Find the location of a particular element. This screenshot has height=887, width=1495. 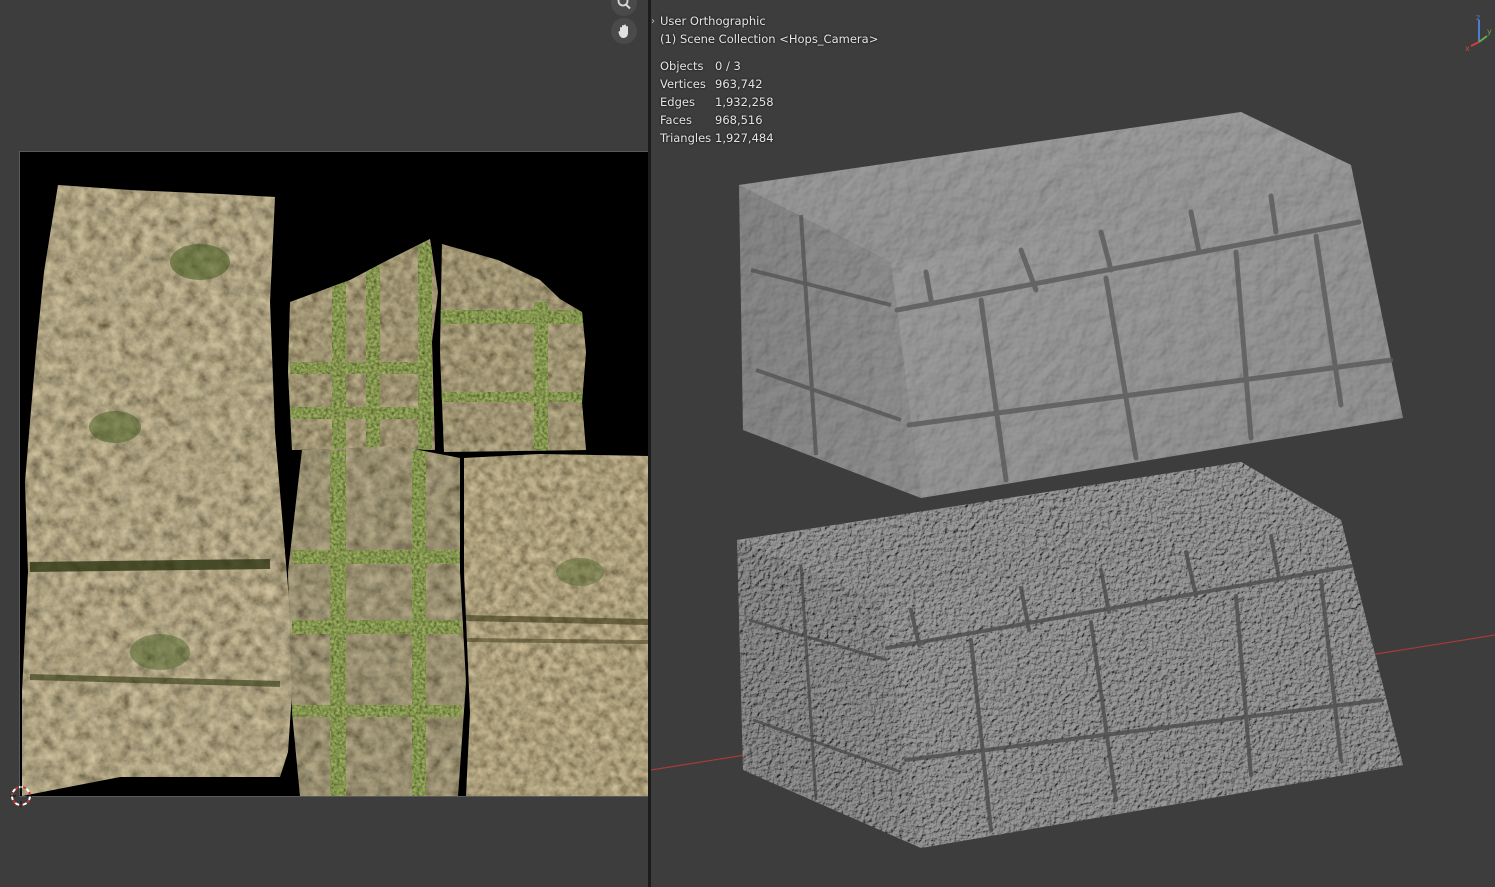

stat-label: Triangles is located at coordinates (686, 138).